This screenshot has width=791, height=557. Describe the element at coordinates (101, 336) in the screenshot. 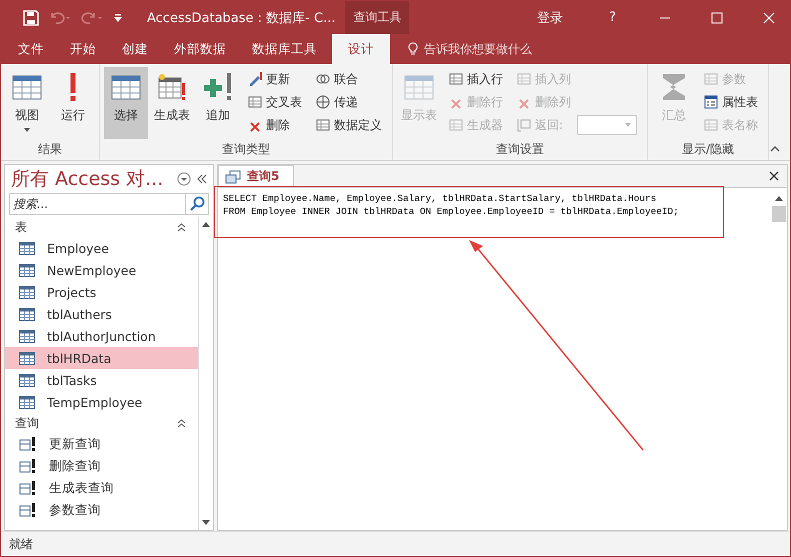

I see `navigation-item: tblAuthorJunction` at that location.